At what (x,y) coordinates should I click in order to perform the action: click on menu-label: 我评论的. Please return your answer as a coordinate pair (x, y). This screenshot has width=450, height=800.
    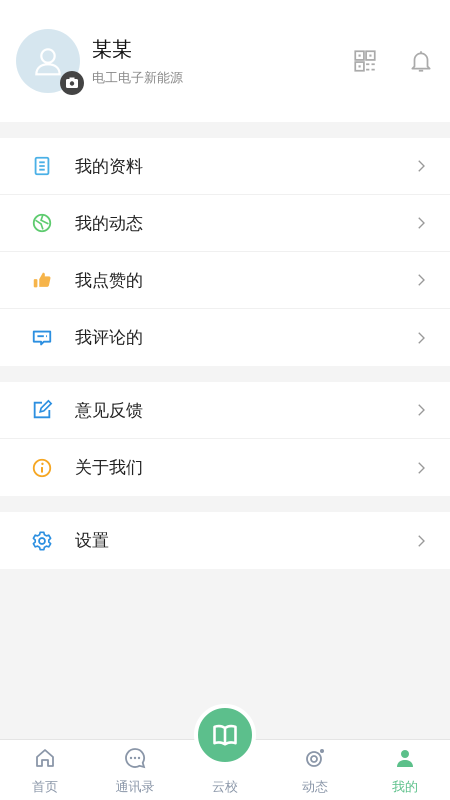
    Looking at the image, I should click on (109, 338).